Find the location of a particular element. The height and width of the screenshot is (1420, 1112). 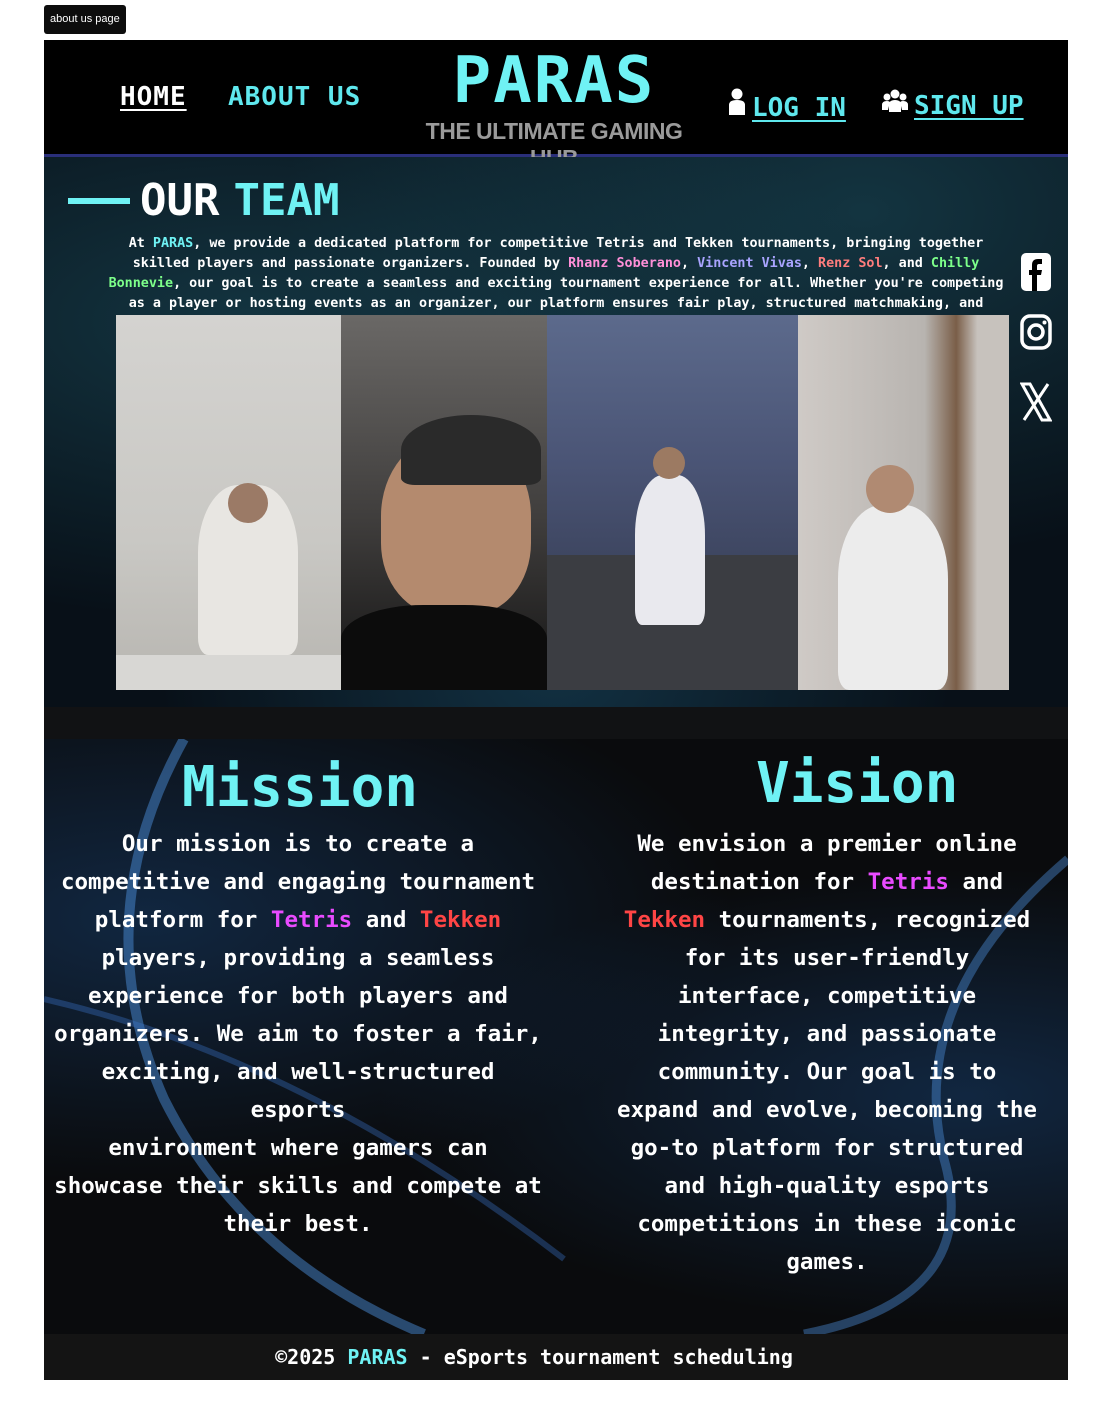

footer-brand: PARAS is located at coordinates (377, 1357).